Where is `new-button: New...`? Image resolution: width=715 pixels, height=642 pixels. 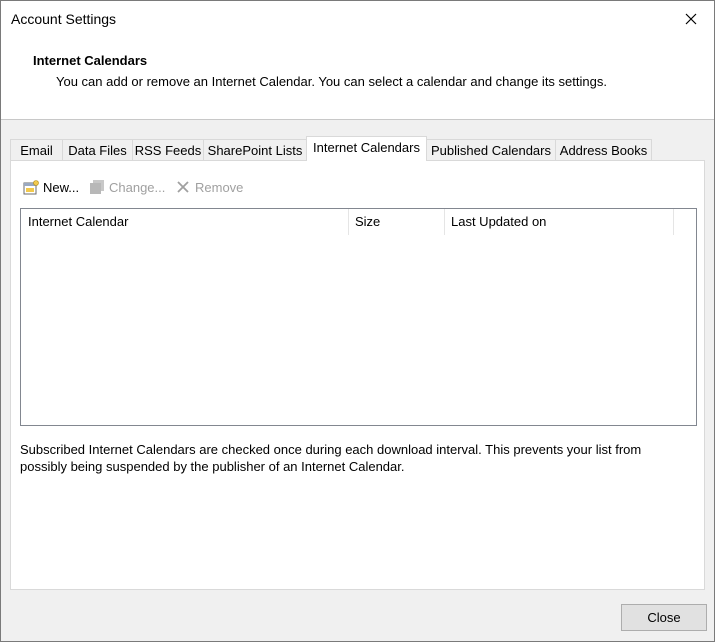
new-button: New... is located at coordinates (51, 187).